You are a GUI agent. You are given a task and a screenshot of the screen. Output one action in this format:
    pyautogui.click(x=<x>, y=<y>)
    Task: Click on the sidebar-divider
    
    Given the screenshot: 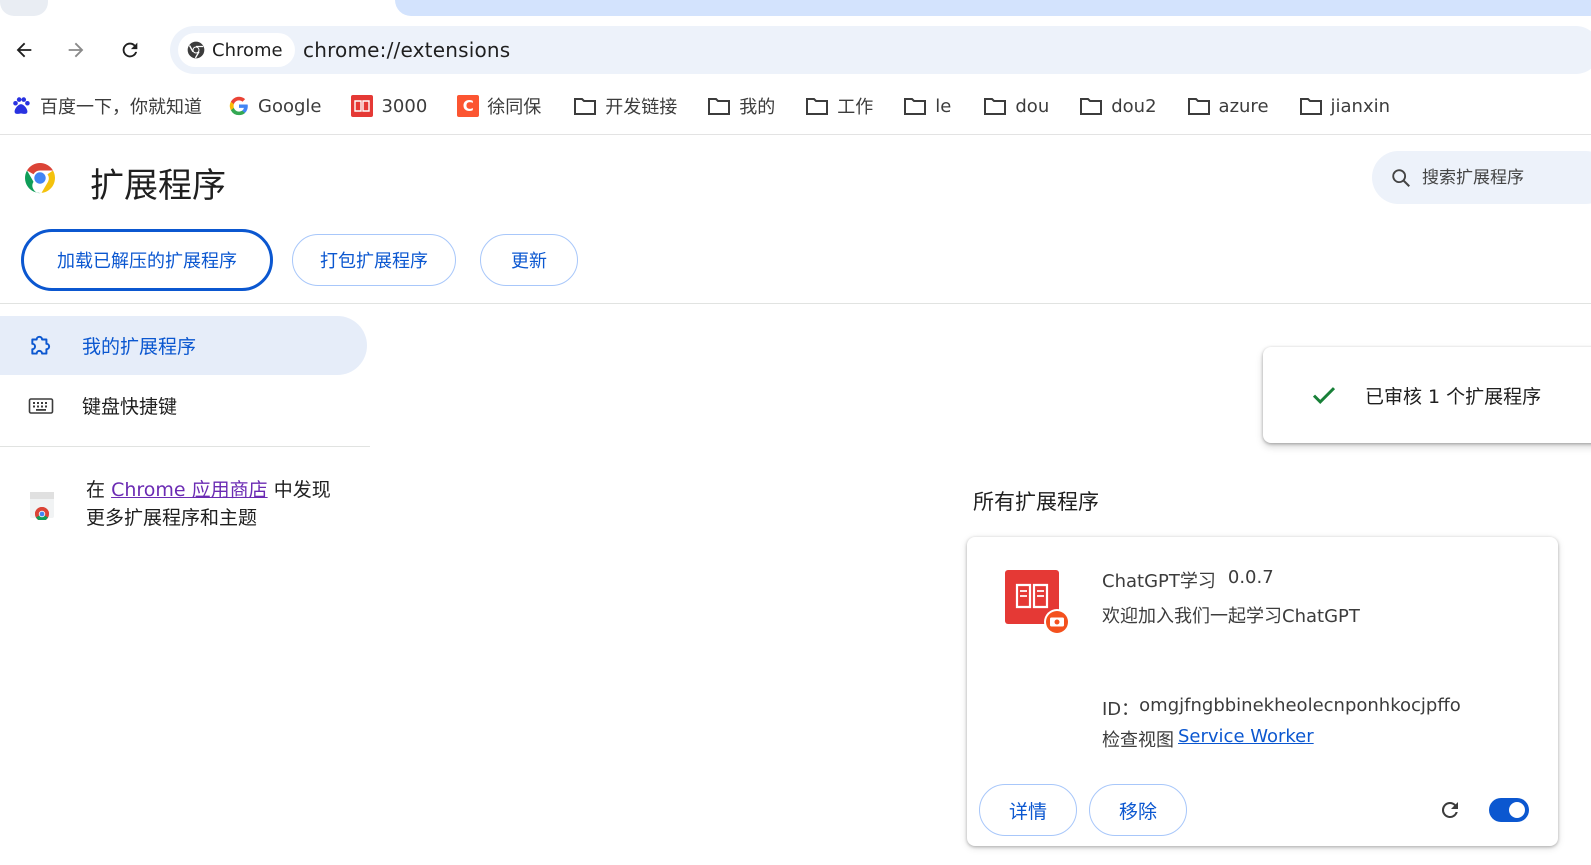 What is the action you would take?
    pyautogui.click(x=185, y=446)
    